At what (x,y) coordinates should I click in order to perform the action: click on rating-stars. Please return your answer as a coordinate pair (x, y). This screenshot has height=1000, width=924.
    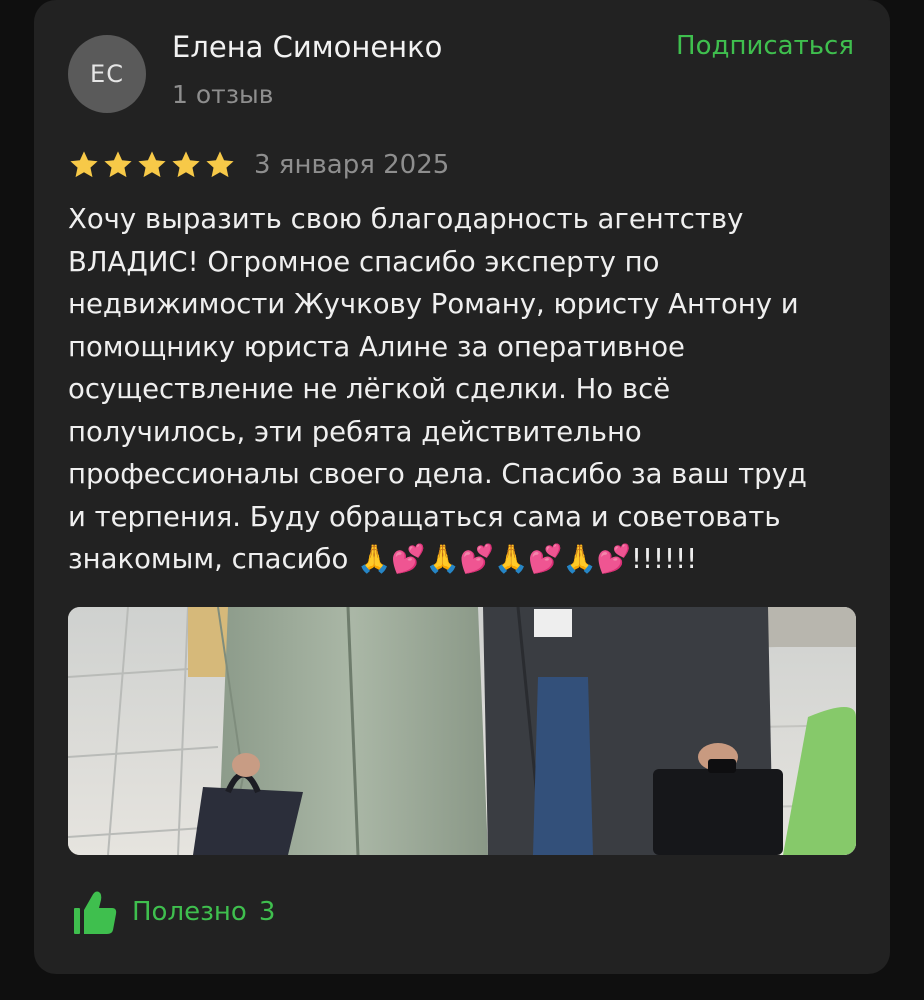
    Looking at the image, I should click on (152, 165).